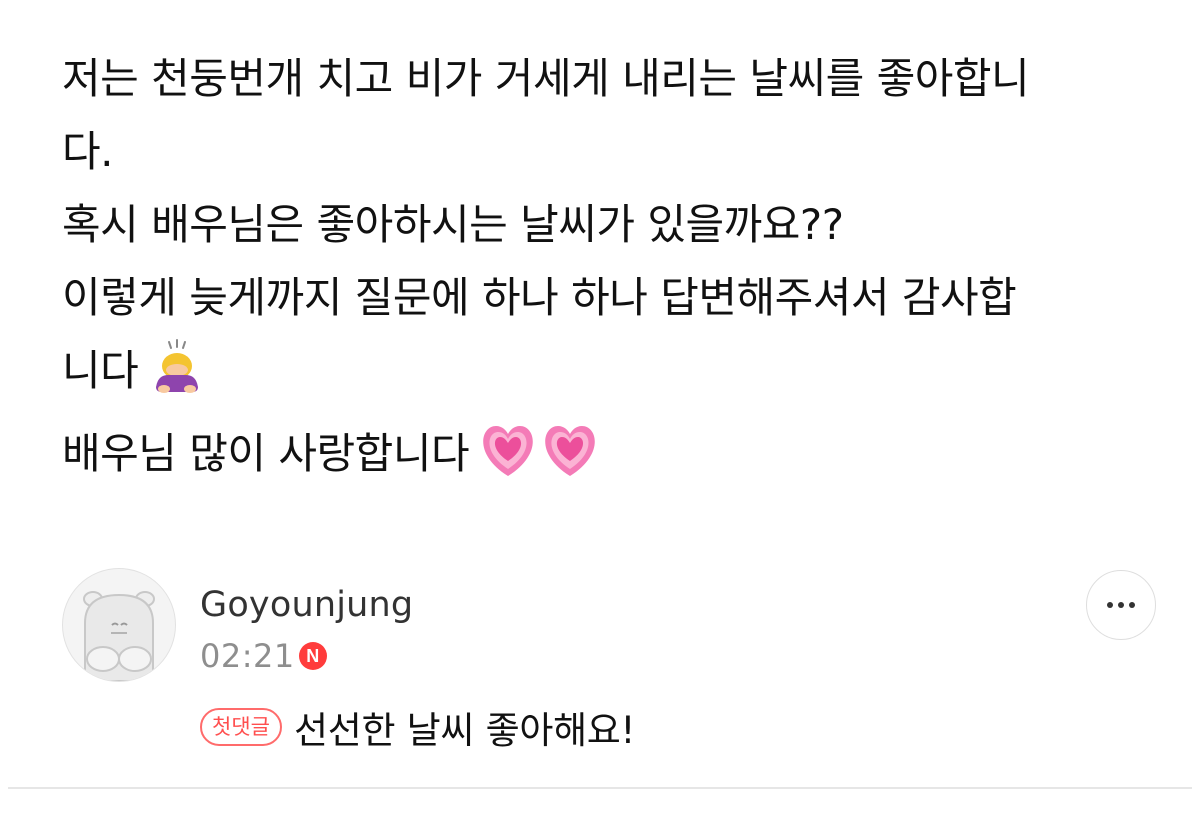 The image size is (1200, 818). Describe the element at coordinates (119, 636) in the screenshot. I see `hippo-avatar-icon` at that location.